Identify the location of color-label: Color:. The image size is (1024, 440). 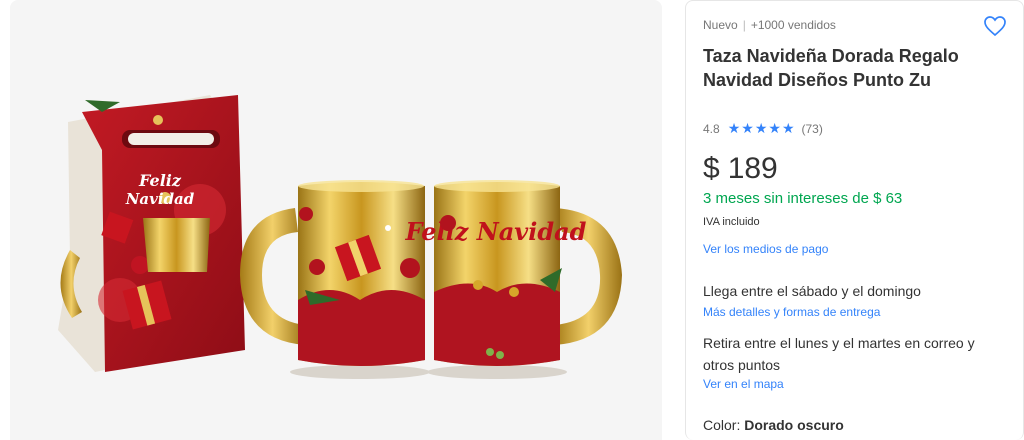
(724, 425).